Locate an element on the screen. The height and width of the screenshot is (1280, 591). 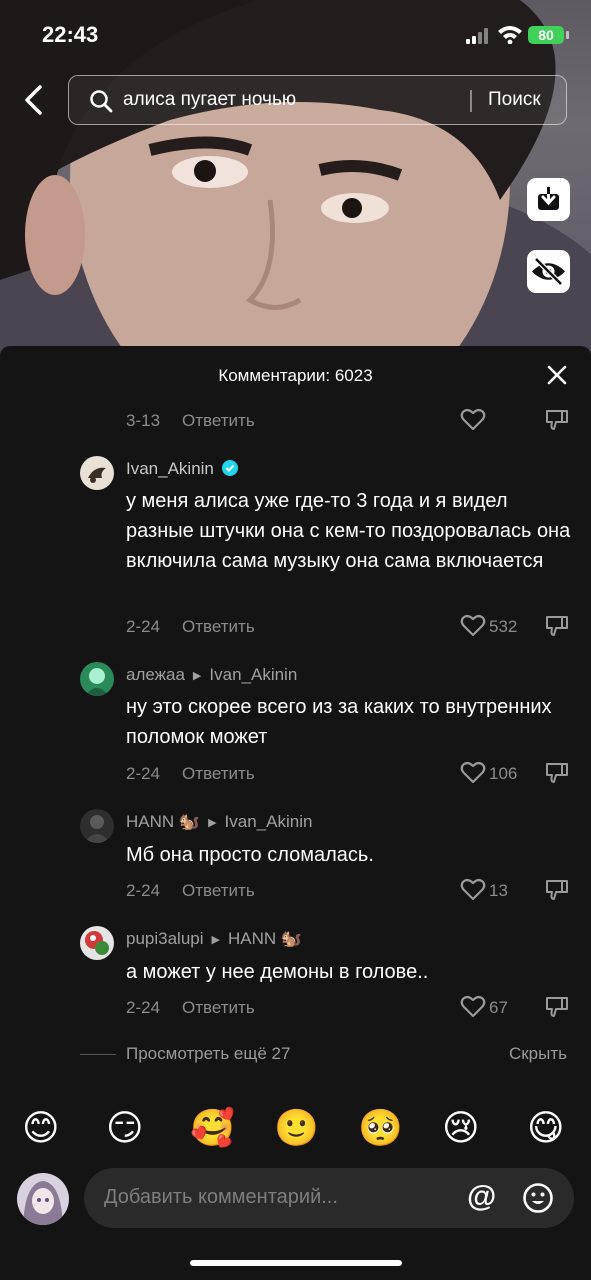
hide-replies-button: Скрыть is located at coordinates (538, 1054).